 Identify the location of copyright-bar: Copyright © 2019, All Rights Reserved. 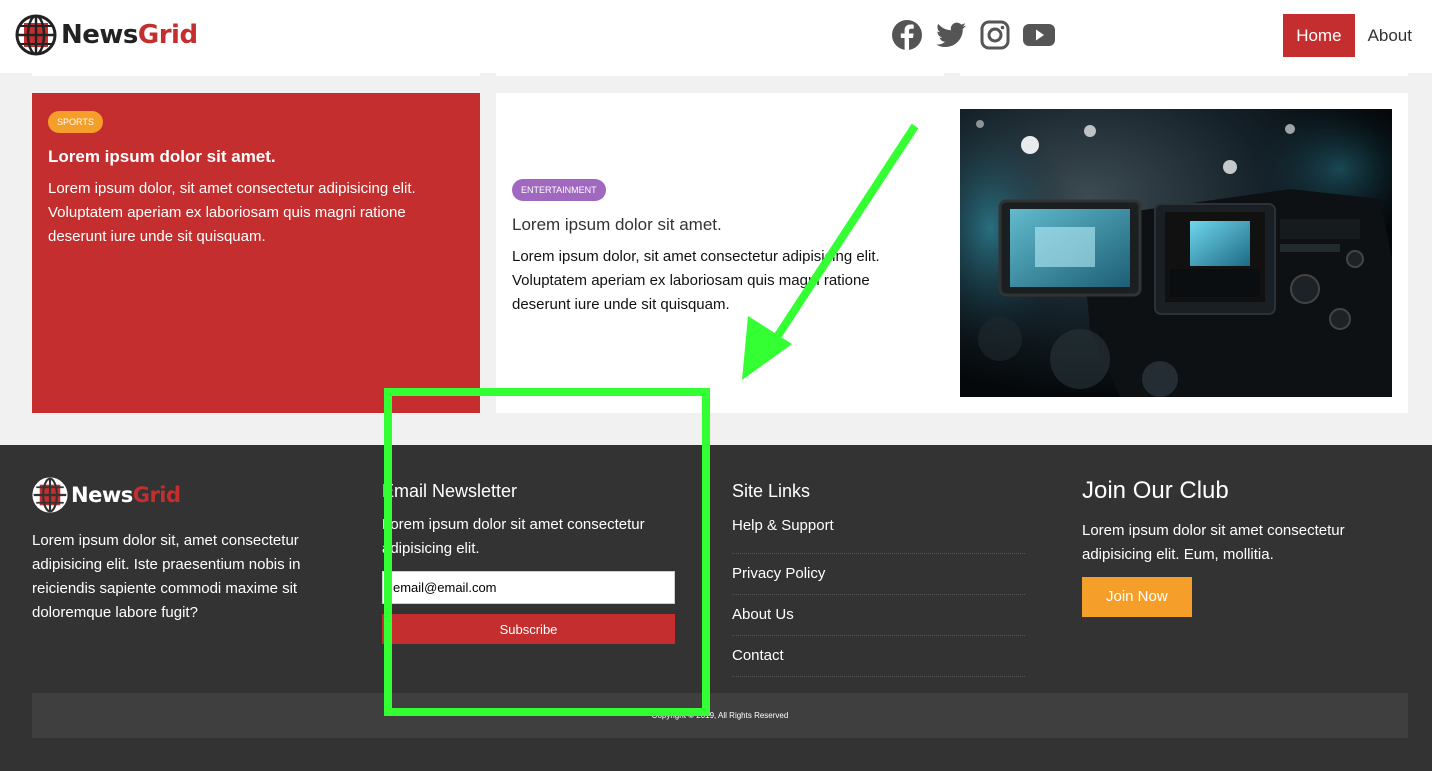
(720, 715).